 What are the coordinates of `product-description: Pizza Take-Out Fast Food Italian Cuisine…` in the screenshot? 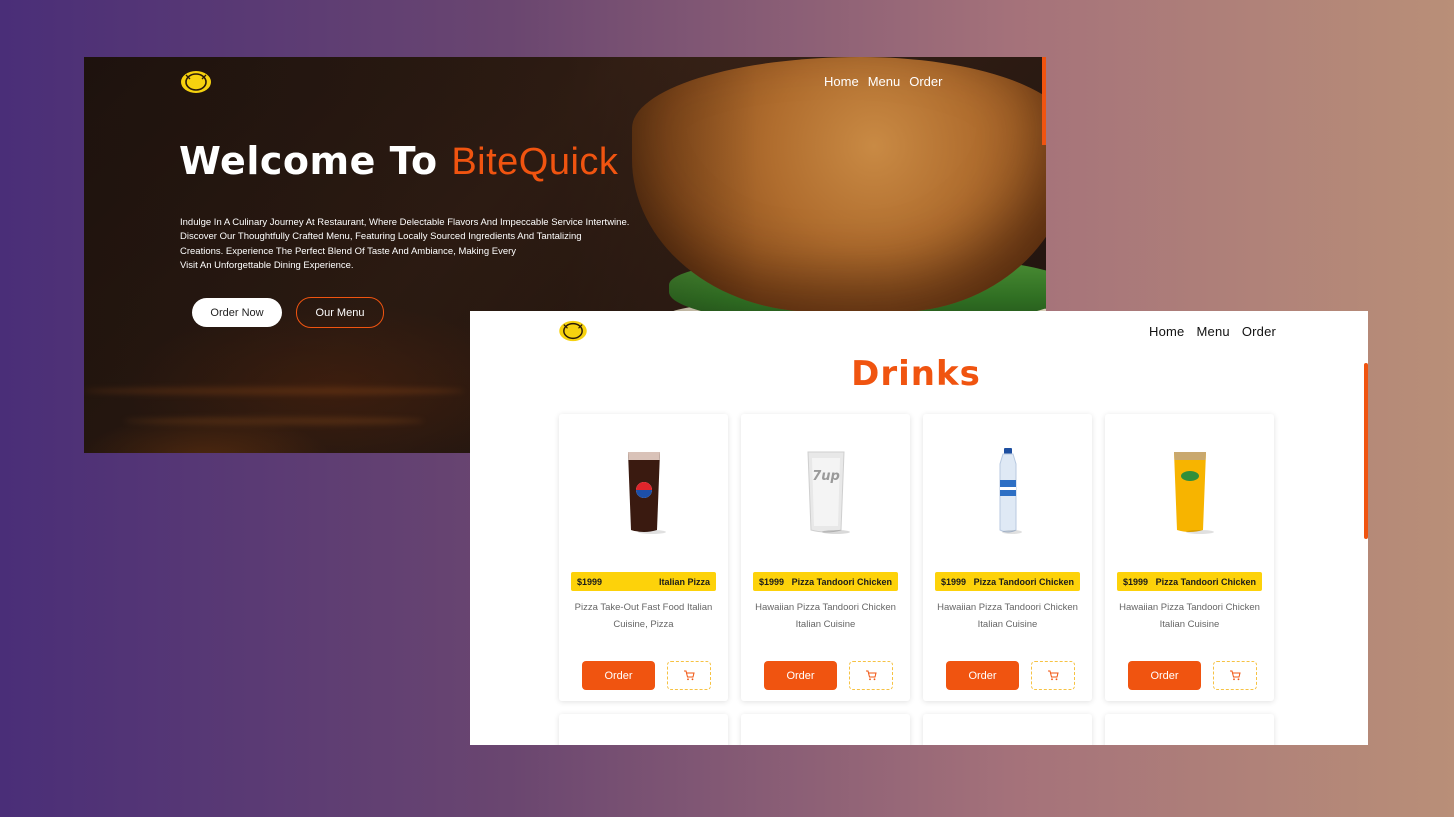 It's located at (643, 616).